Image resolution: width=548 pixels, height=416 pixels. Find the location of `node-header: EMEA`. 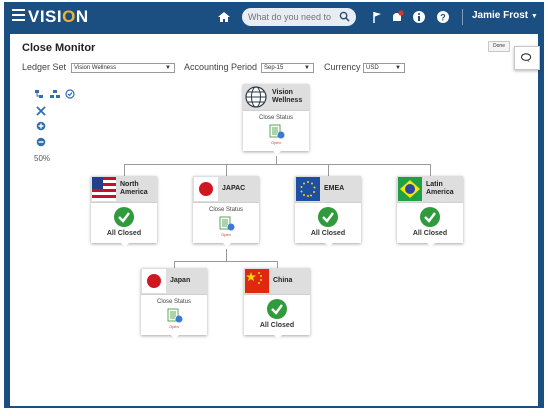

node-header: EMEA is located at coordinates (328, 189).